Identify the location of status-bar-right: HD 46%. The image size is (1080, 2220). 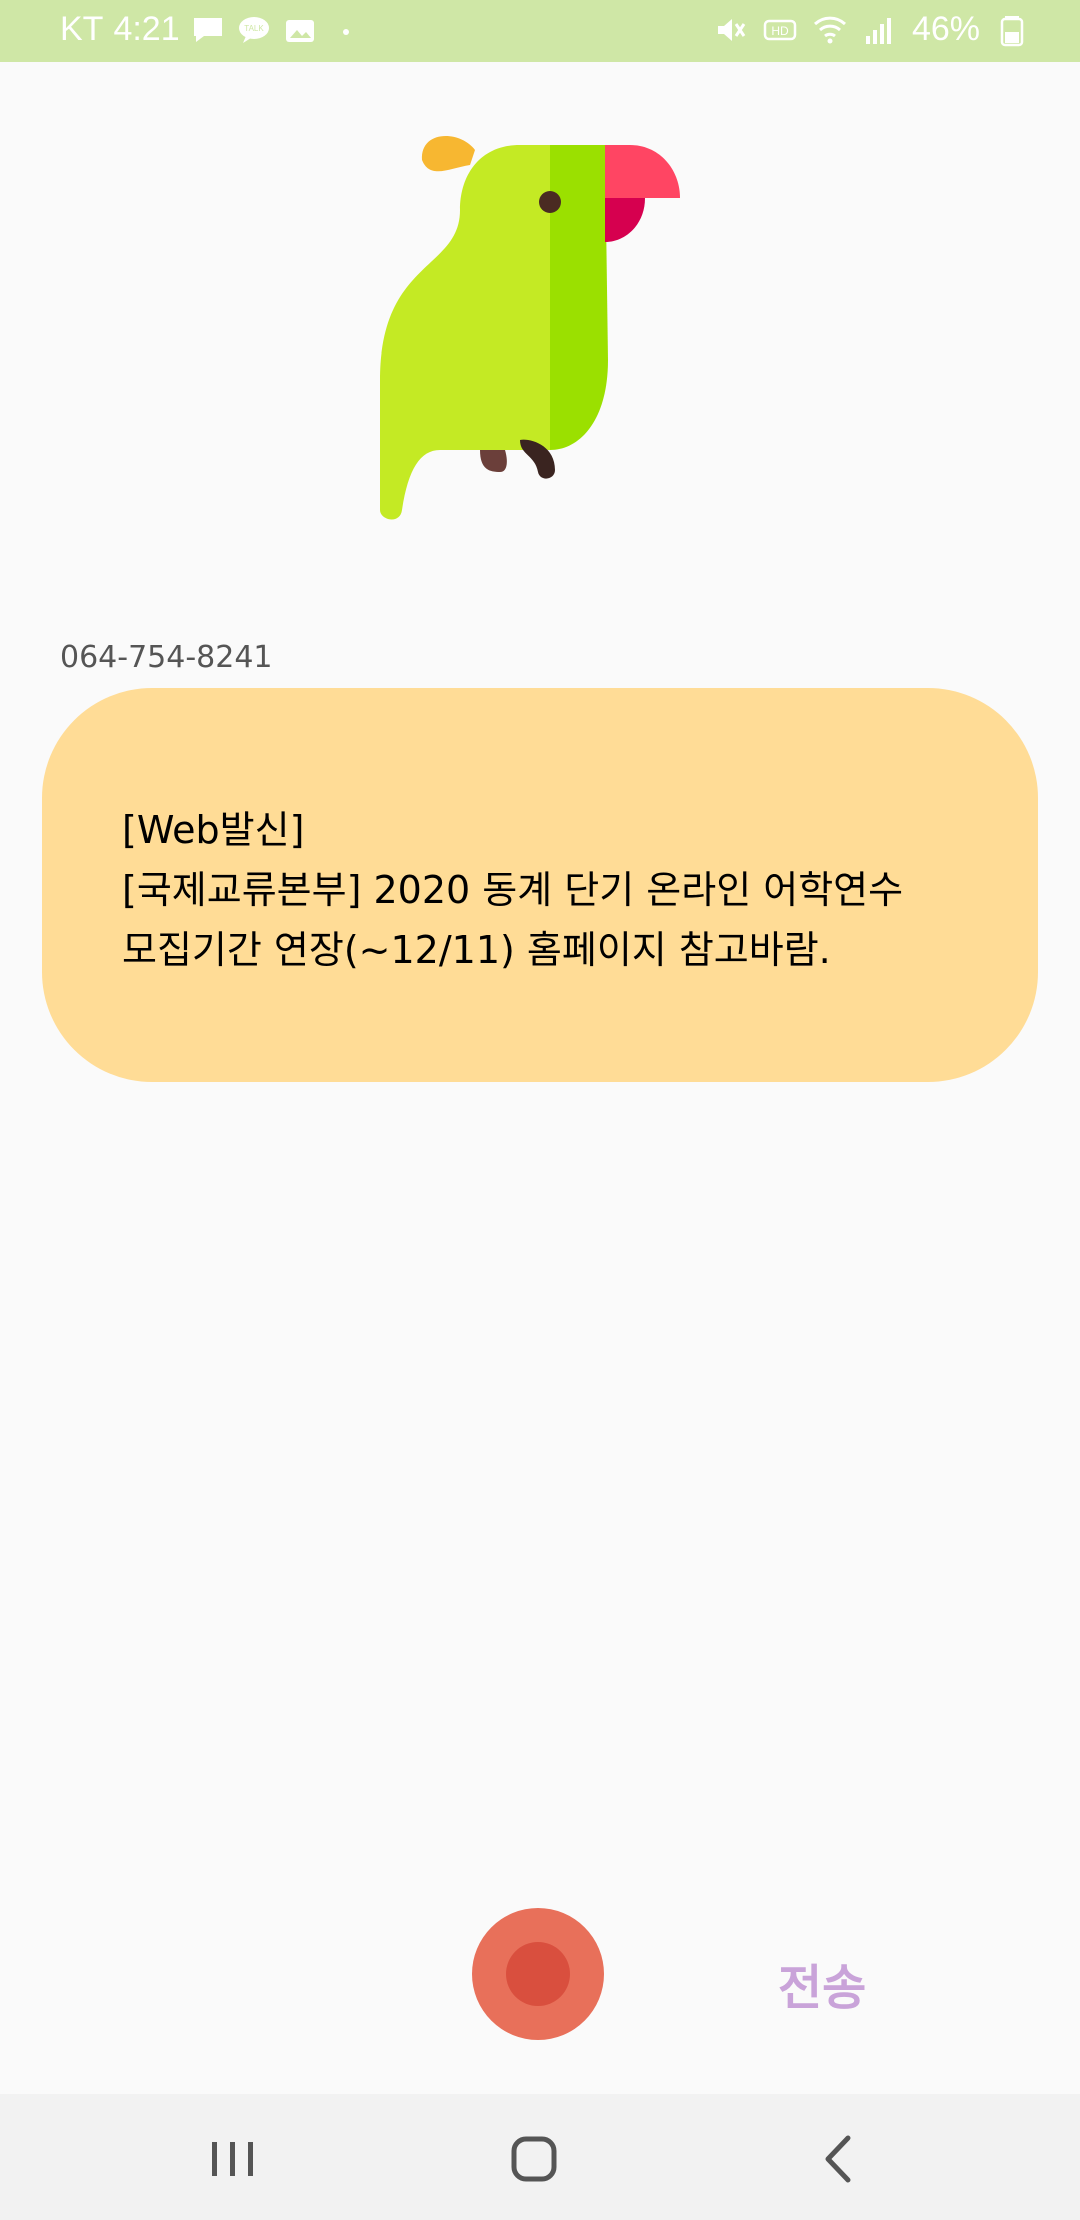
(871, 29).